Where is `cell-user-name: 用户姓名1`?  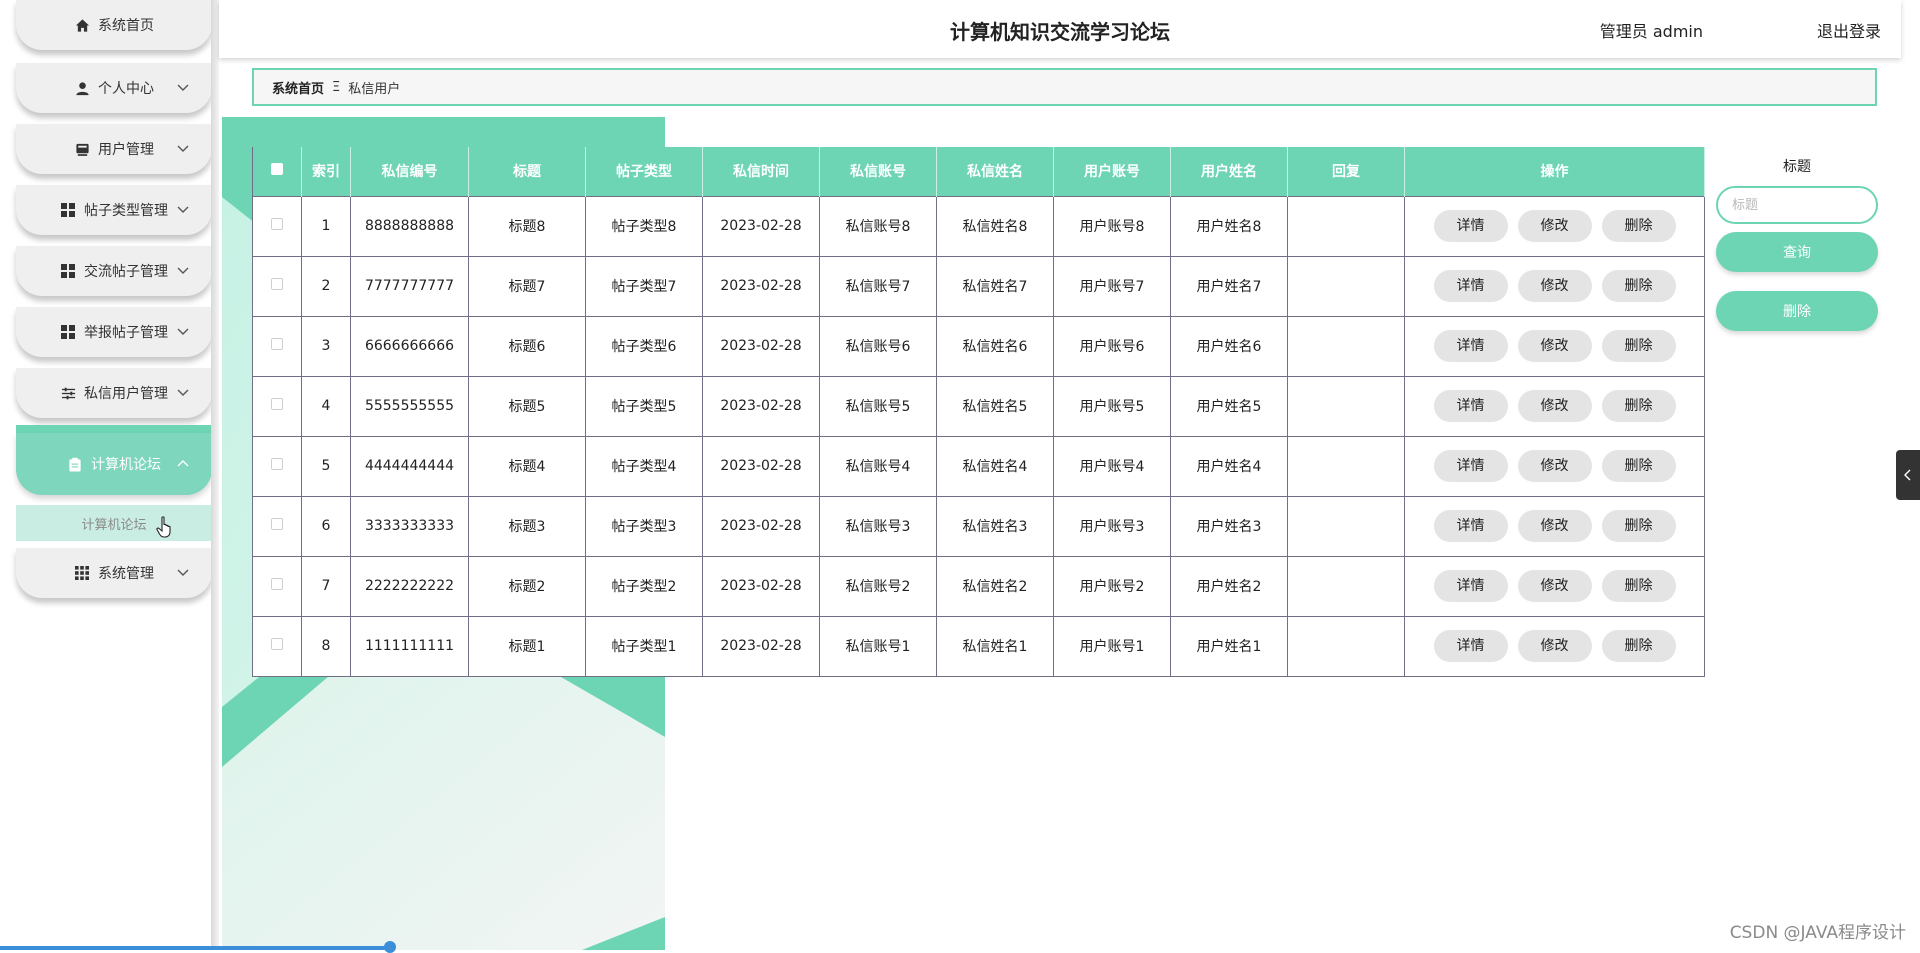 cell-user-name: 用户姓名1 is located at coordinates (1229, 646).